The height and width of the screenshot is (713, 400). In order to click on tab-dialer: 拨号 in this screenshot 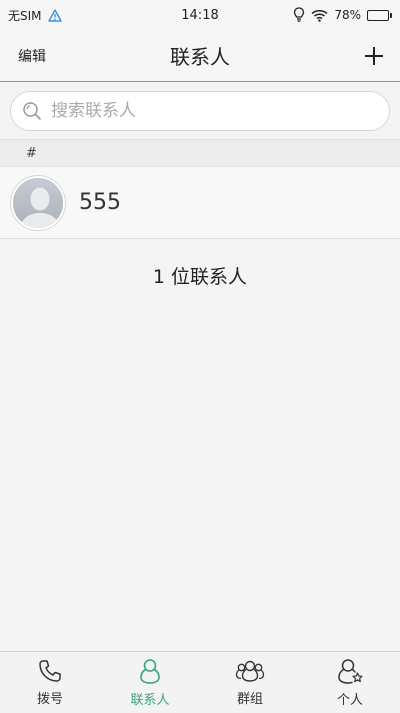, I will do `click(50, 682)`.